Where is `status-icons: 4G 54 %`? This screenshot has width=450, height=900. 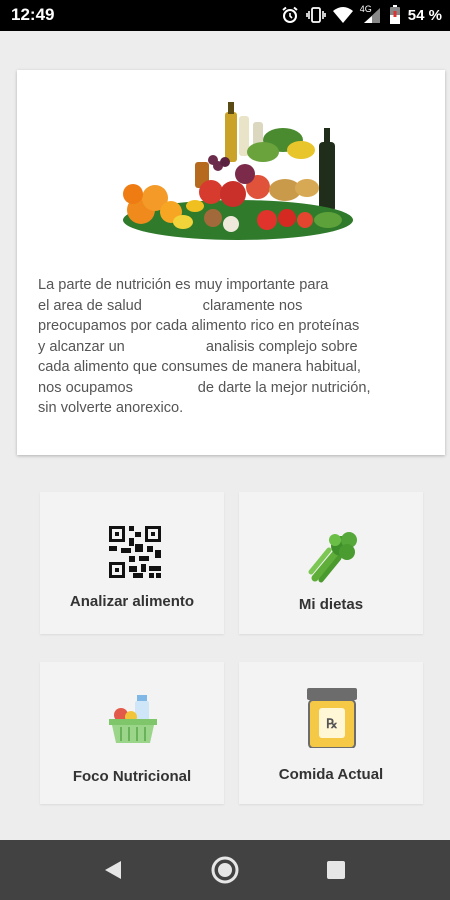
status-icons: 4G 54 % is located at coordinates (361, 15).